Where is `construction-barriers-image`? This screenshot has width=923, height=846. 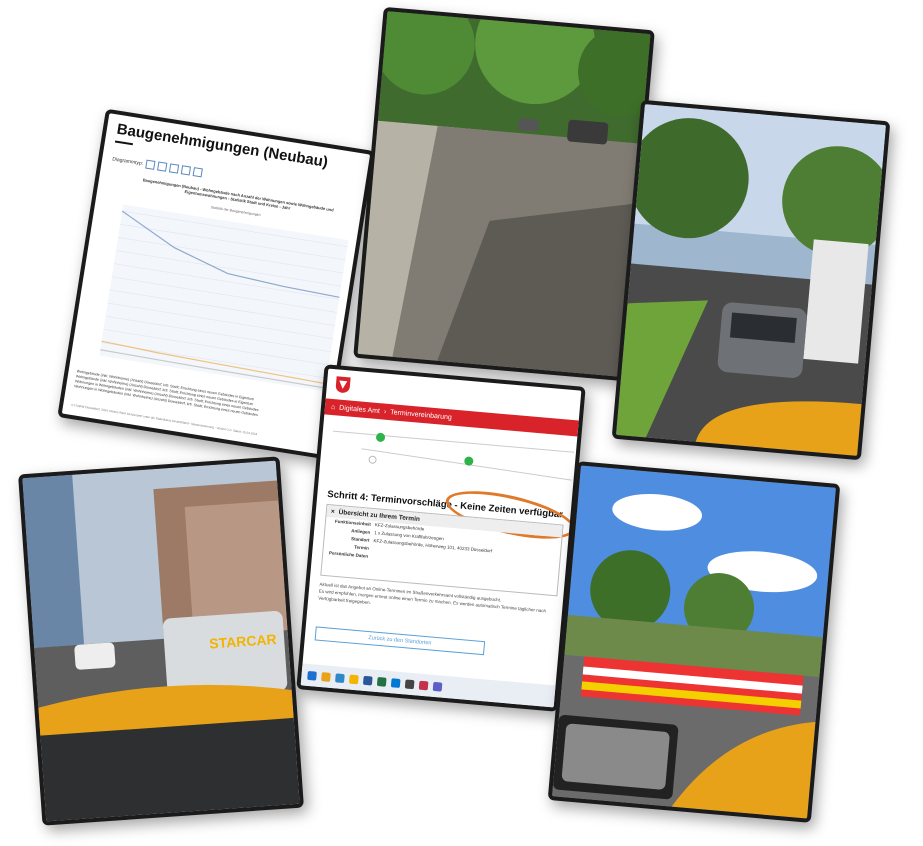 construction-barriers-image is located at coordinates (694, 642).